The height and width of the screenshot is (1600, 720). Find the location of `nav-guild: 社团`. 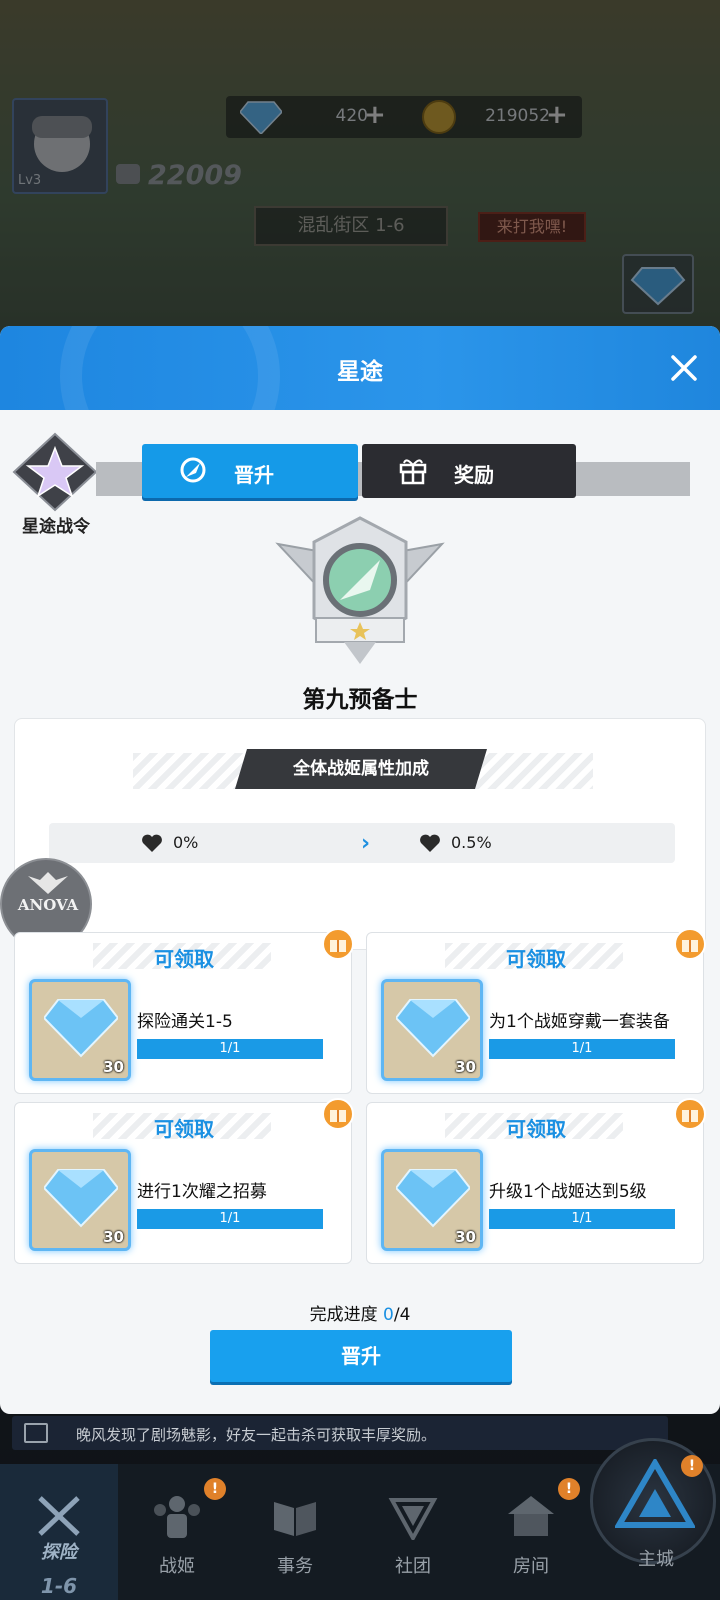

nav-guild: 社团 is located at coordinates (413, 1532).